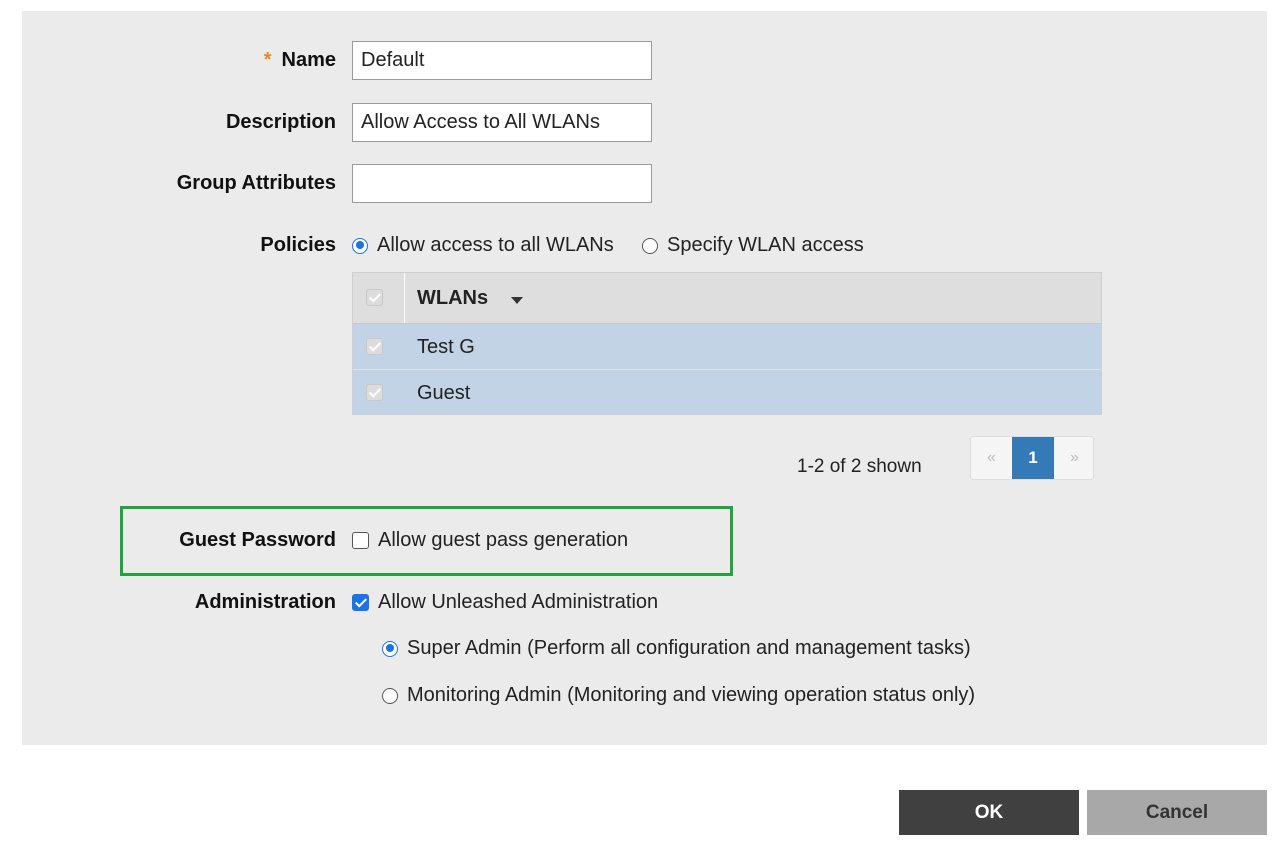 The image size is (1275, 845). What do you see at coordinates (390, 695) in the screenshot?
I see `monitoring-admin-radio` at bounding box center [390, 695].